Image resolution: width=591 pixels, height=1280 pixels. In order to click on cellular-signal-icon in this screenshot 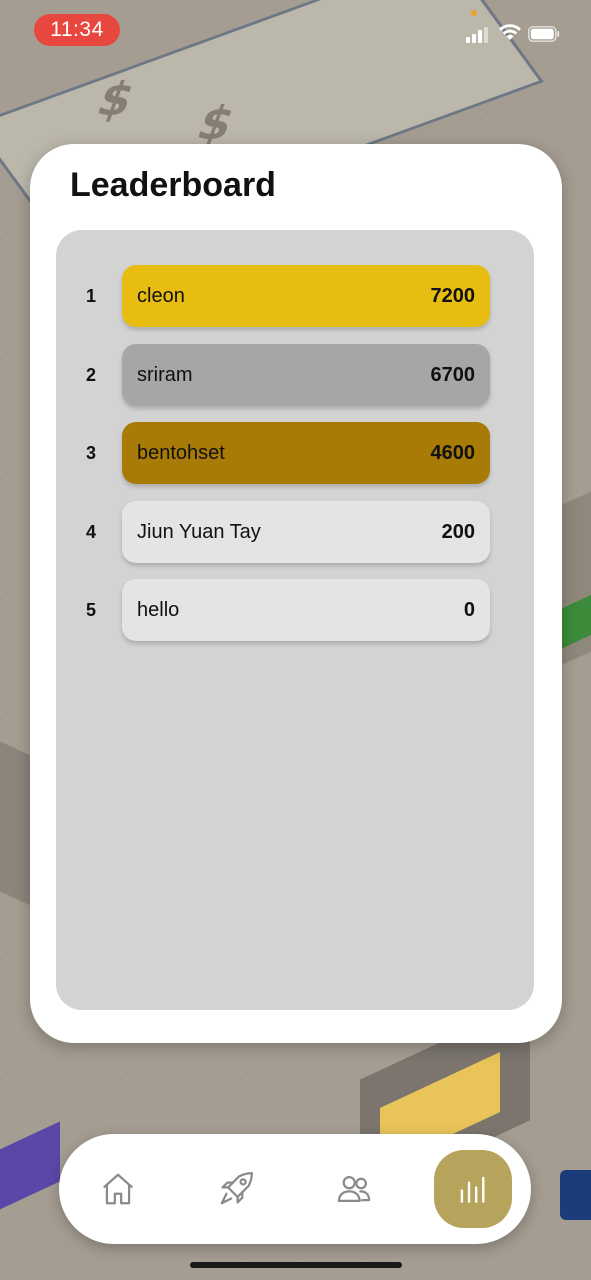, I will do `click(478, 34)`.